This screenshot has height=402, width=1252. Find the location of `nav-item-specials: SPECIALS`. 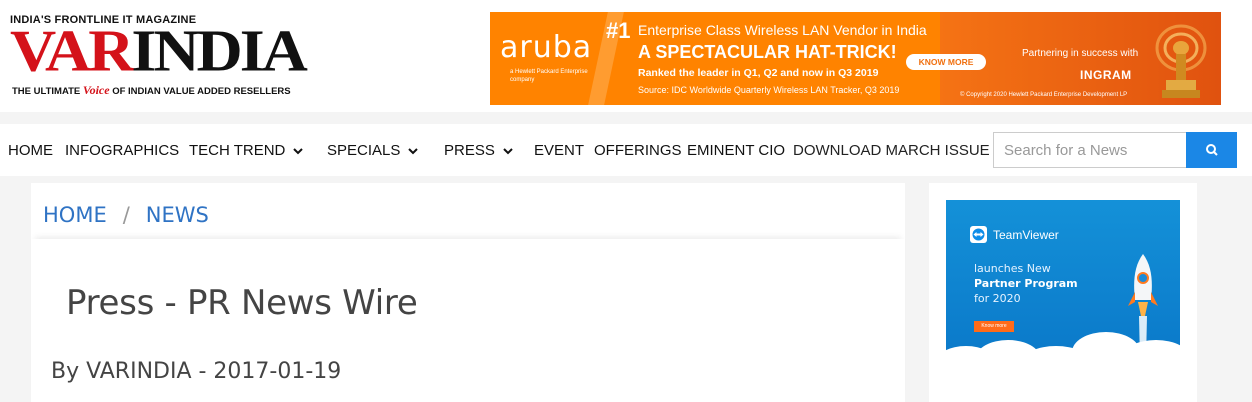

nav-item-specials: SPECIALS is located at coordinates (373, 150).